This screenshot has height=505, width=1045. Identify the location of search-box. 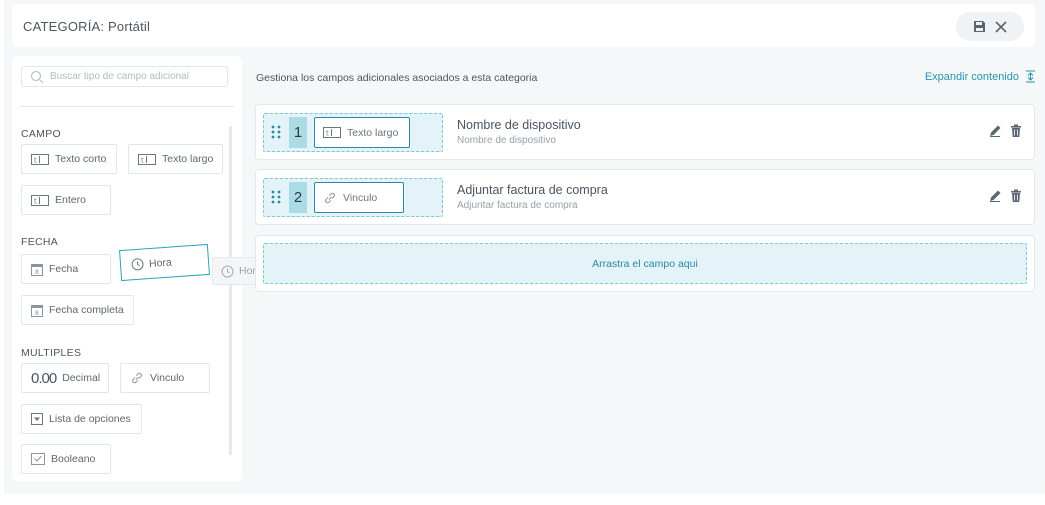
(124, 76).